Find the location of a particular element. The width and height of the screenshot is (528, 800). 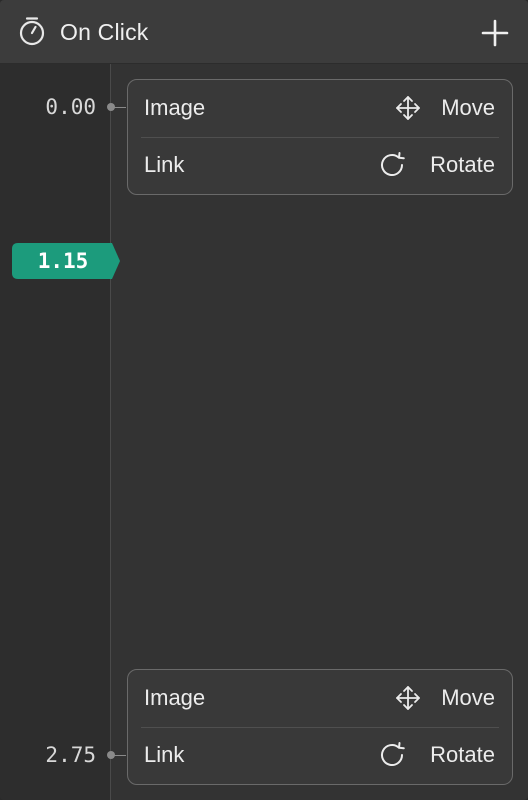

playhead-marker: 1.15 is located at coordinates (66, 261).